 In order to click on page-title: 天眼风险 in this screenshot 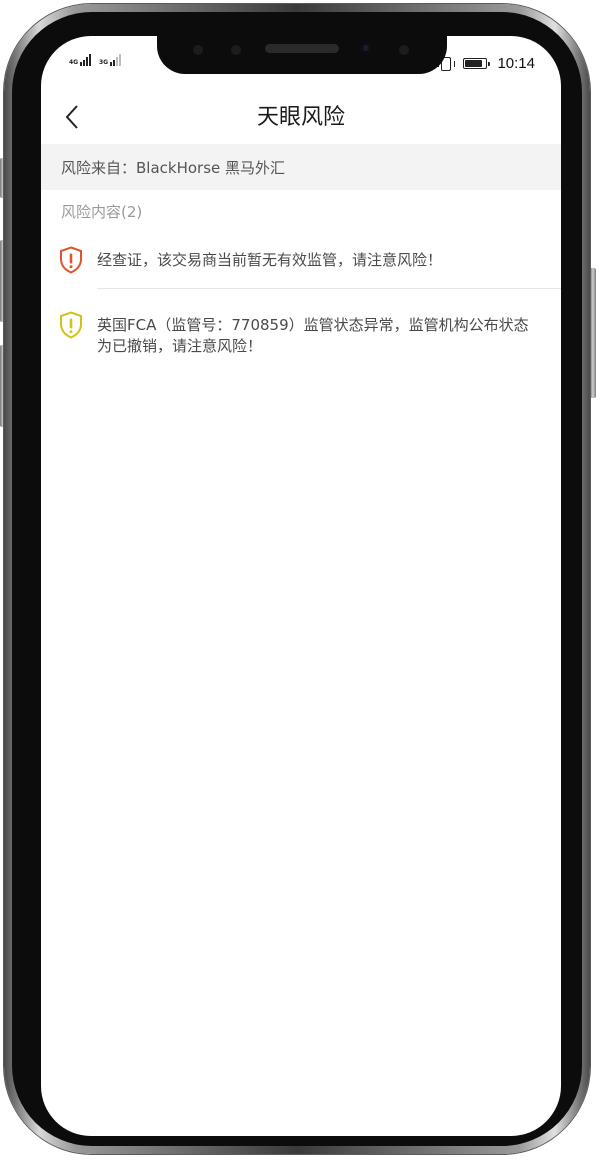, I will do `click(300, 117)`.